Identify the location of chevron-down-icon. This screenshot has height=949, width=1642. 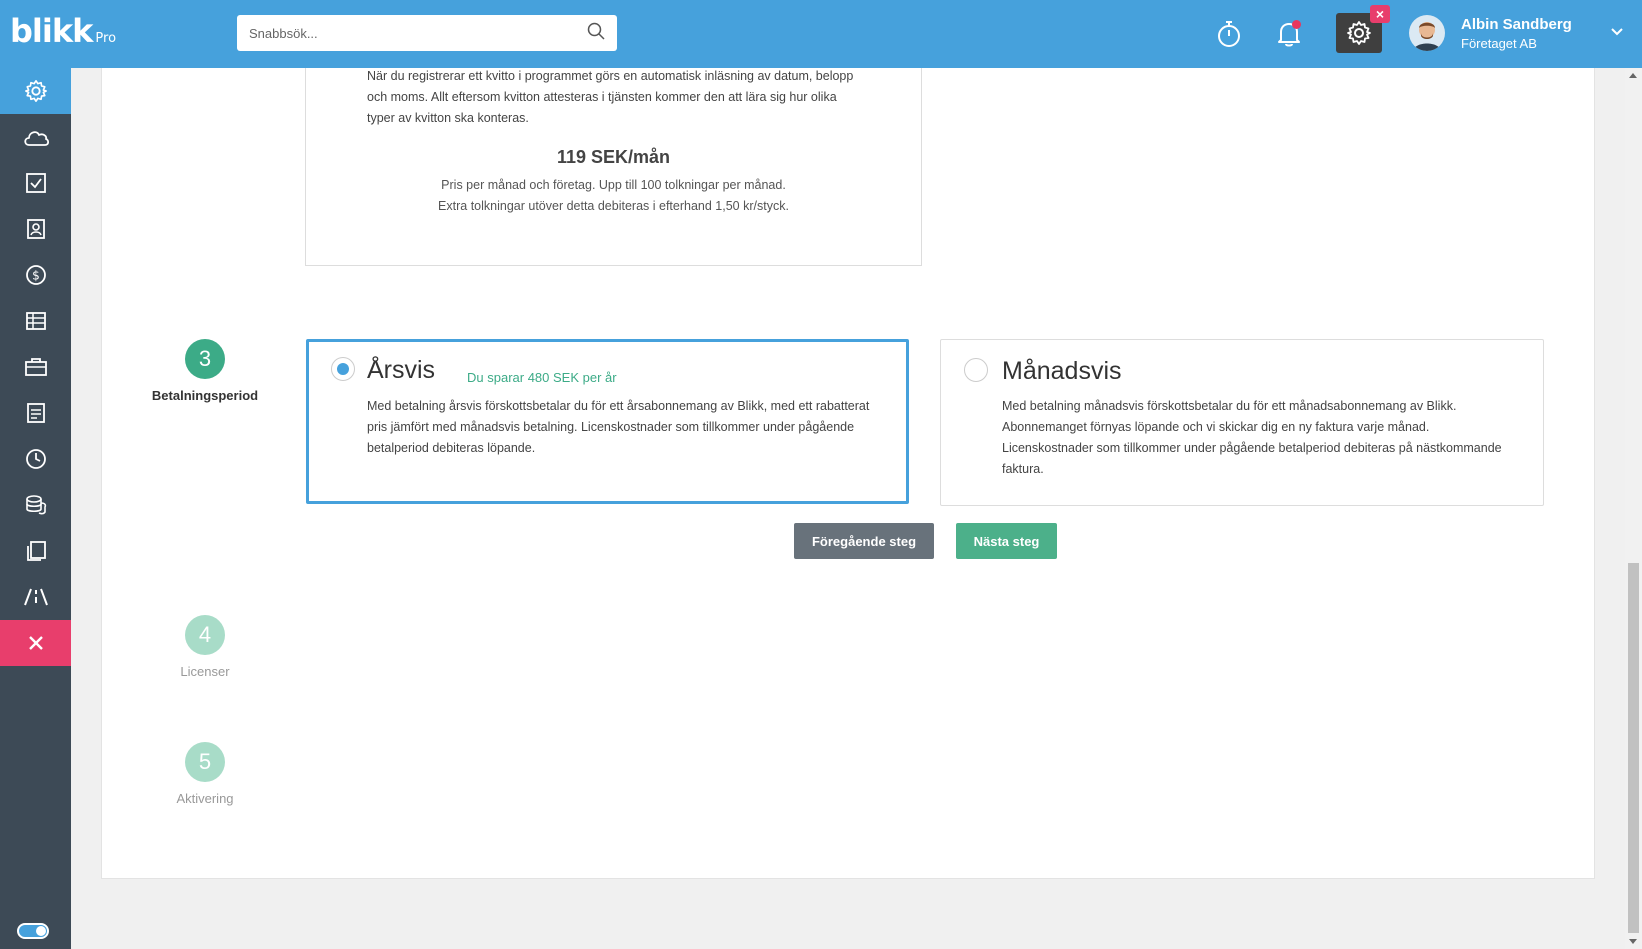
(1617, 33).